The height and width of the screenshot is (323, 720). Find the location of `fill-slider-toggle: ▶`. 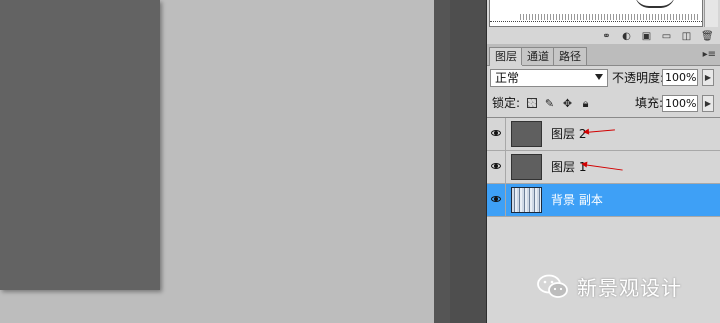

fill-slider-toggle: ▶ is located at coordinates (708, 103).